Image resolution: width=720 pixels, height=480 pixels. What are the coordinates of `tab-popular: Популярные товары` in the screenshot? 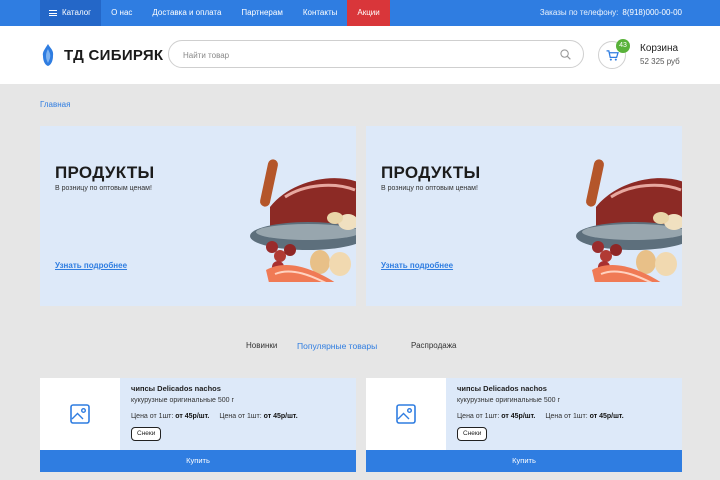 It's located at (337, 346).